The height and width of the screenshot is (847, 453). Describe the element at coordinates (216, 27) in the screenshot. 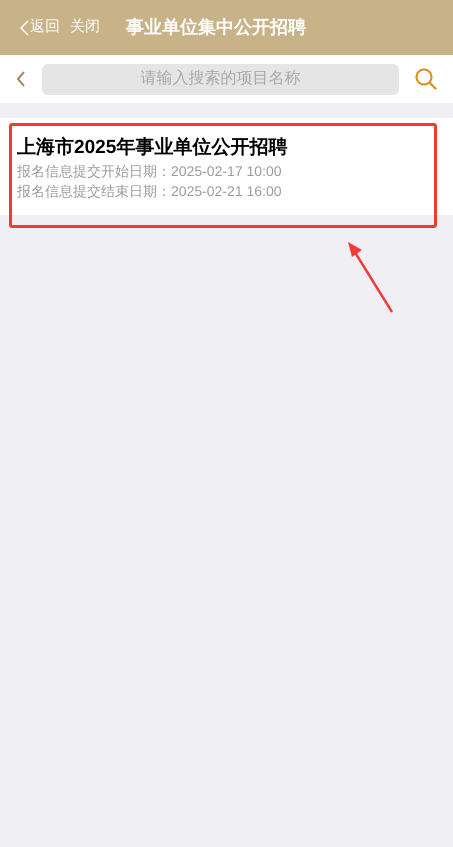

I see `page-title: 事业单位集中公开招聘` at that location.